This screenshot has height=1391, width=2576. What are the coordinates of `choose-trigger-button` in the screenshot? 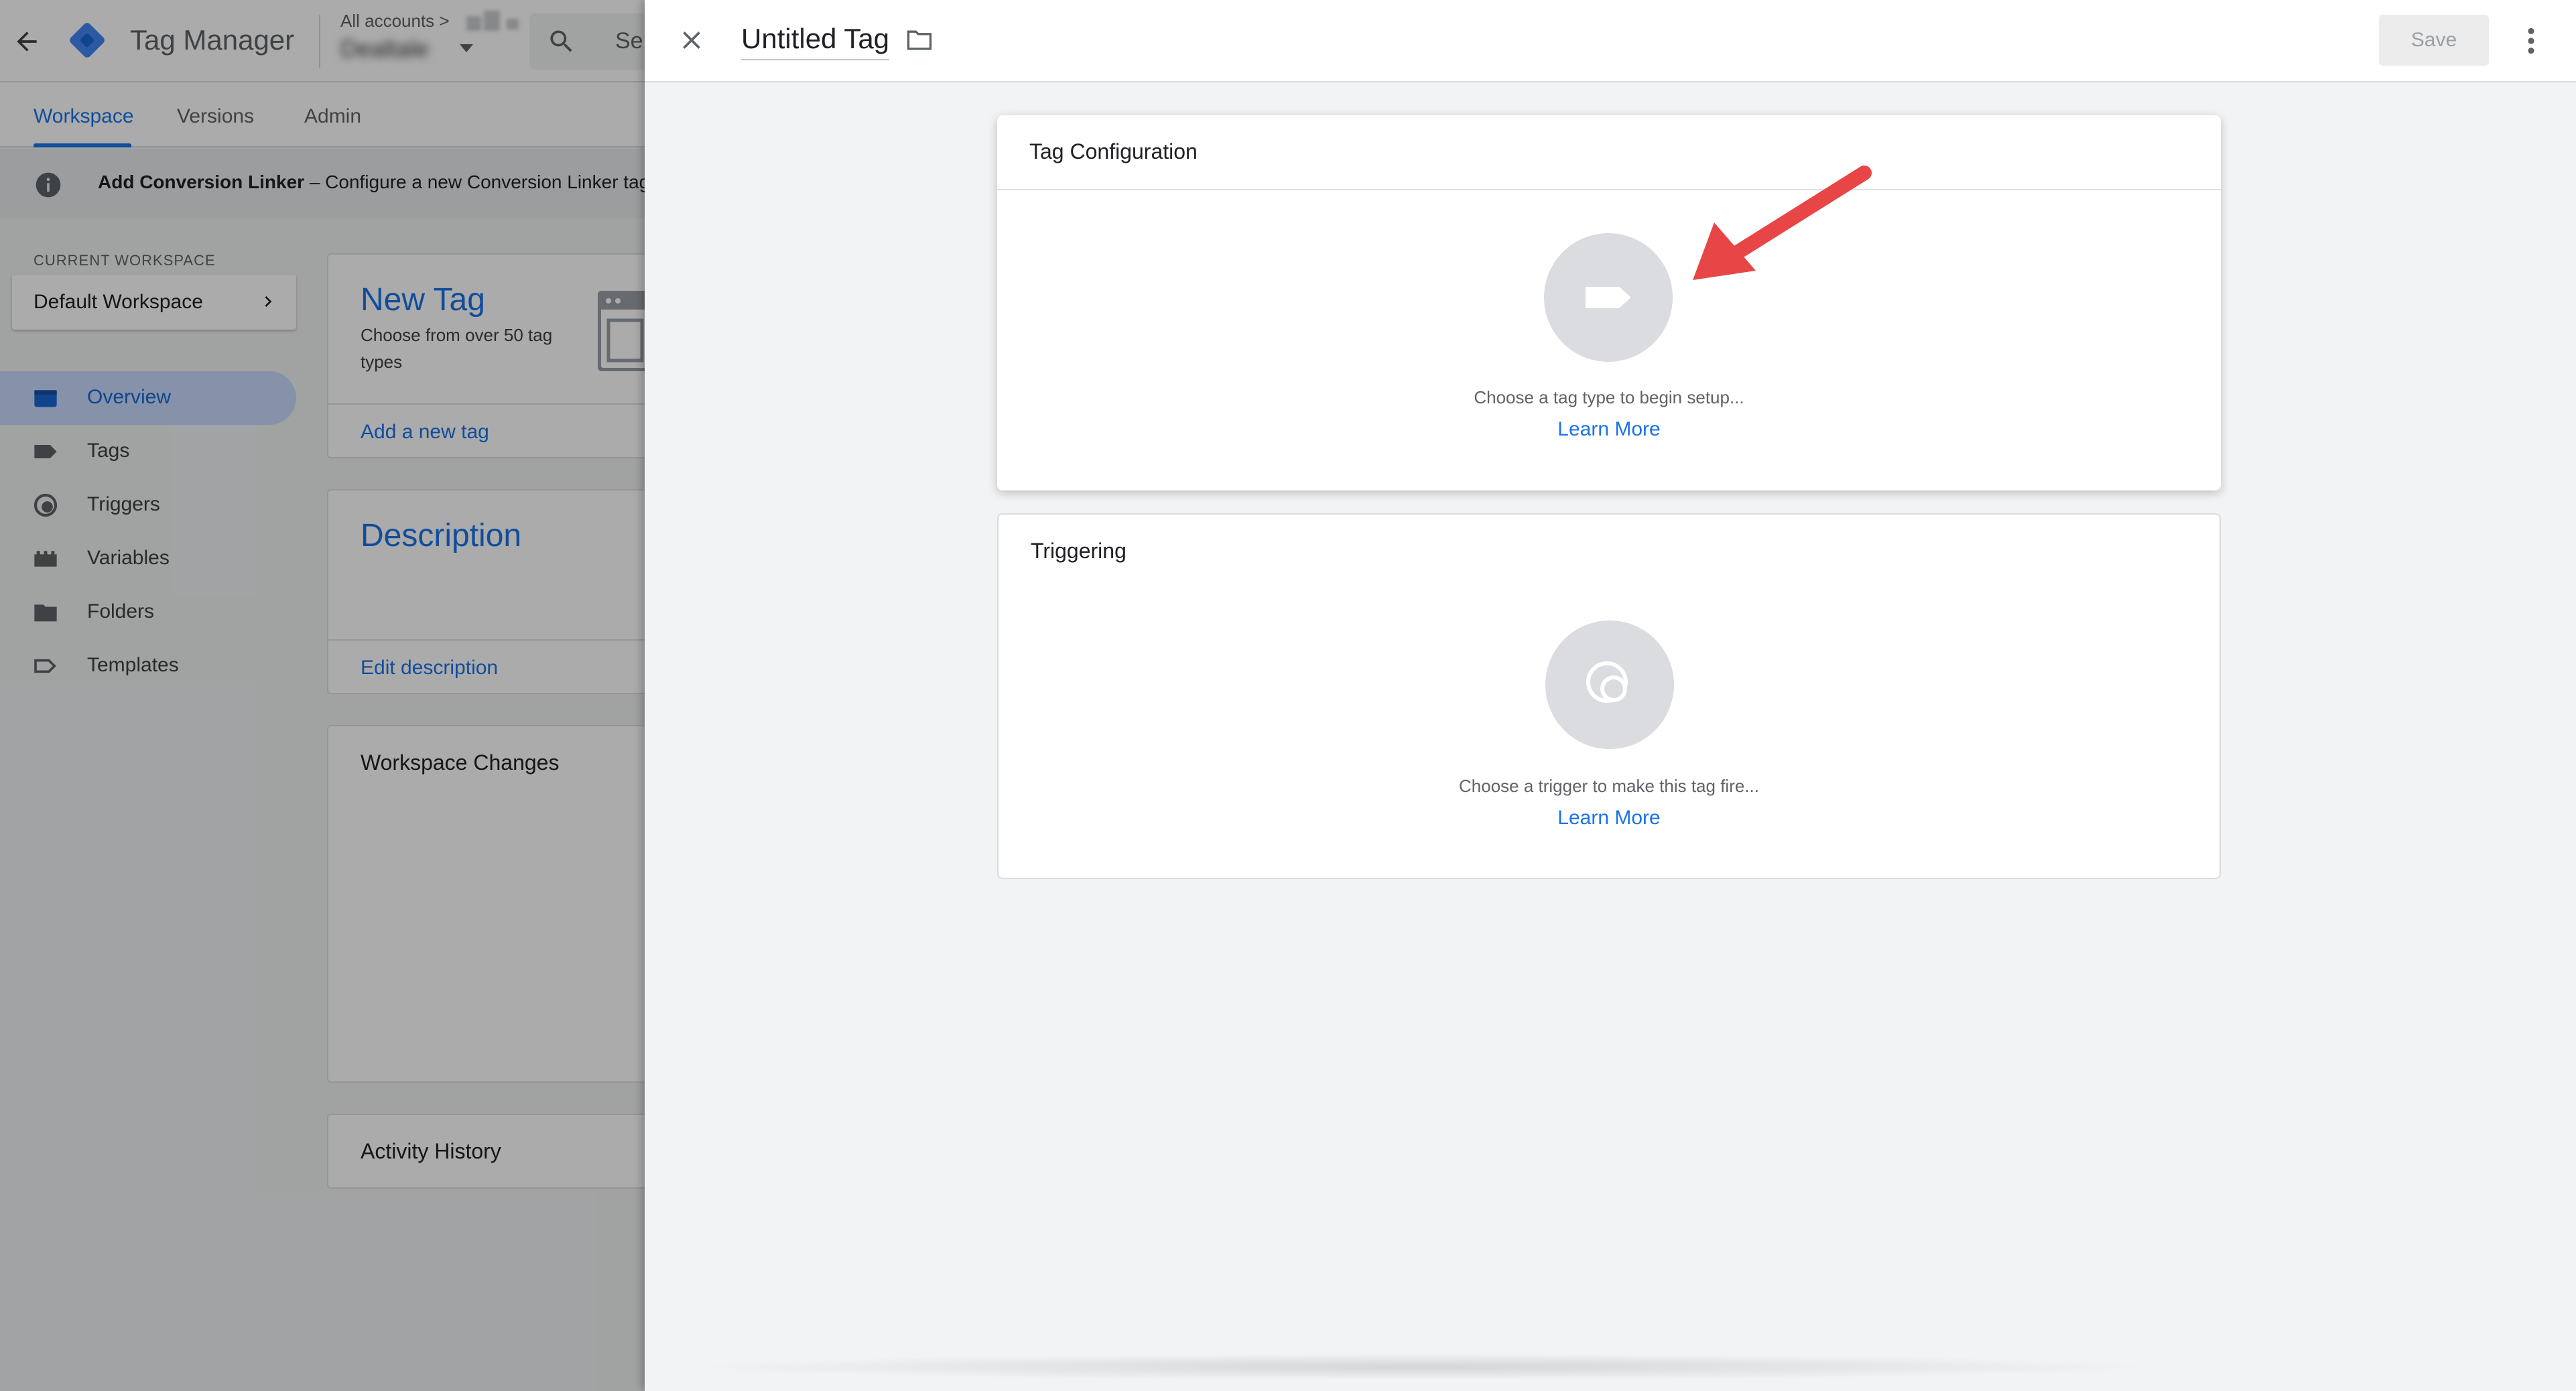 It's located at (1609, 685).